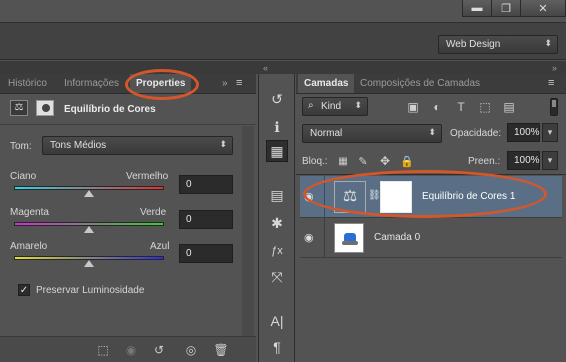  I want to click on clip-to-layer-icon: ⬚, so click(103, 350).